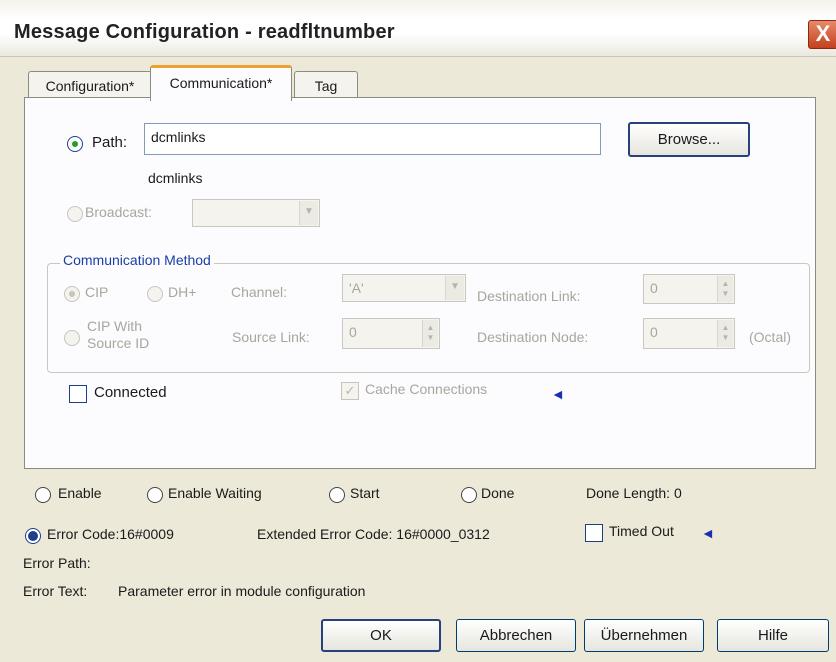 This screenshot has height=662, width=836. Describe the element at coordinates (72, 294) in the screenshot. I see `cip-radio` at that location.